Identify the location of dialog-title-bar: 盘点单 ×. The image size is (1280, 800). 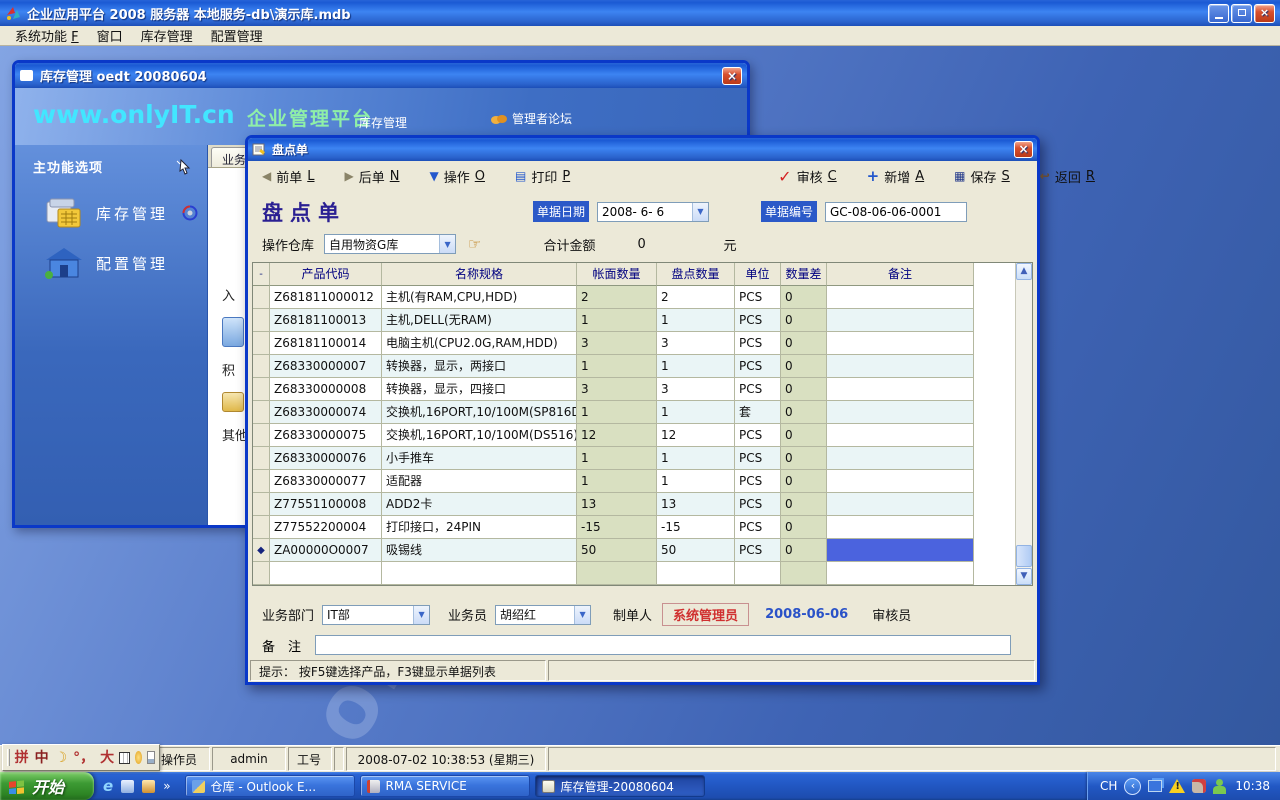
(642, 149).